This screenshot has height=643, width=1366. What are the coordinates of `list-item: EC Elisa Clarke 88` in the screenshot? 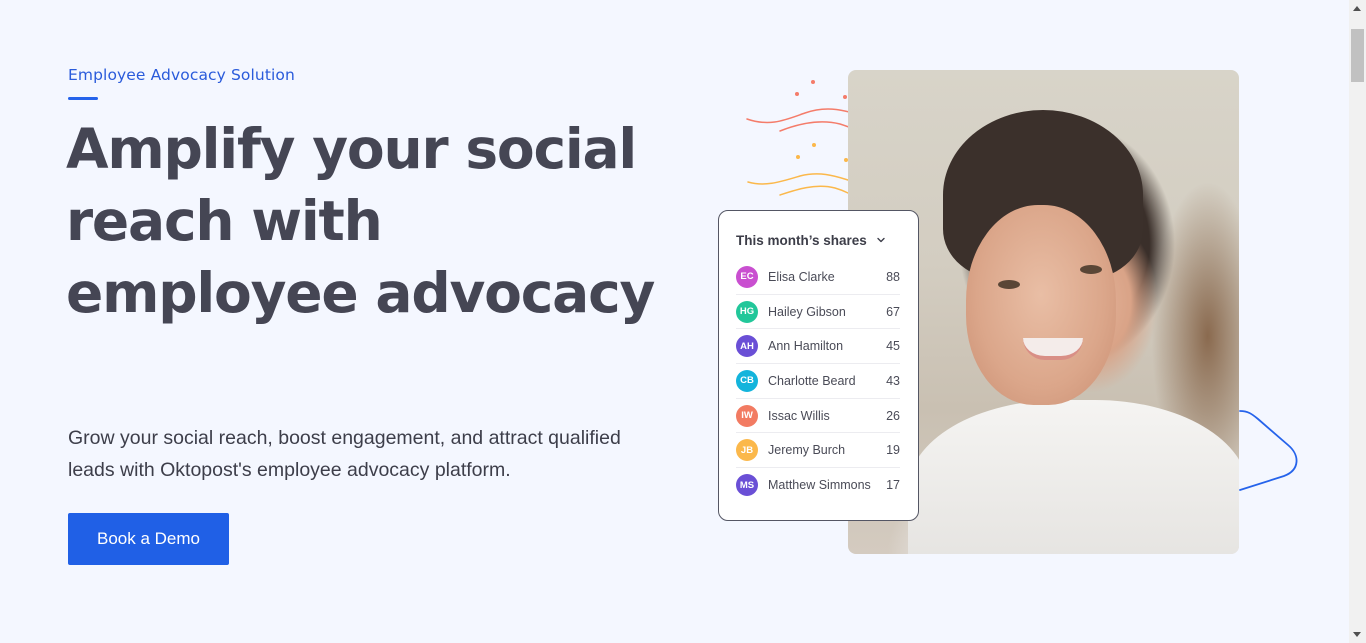 It's located at (818, 277).